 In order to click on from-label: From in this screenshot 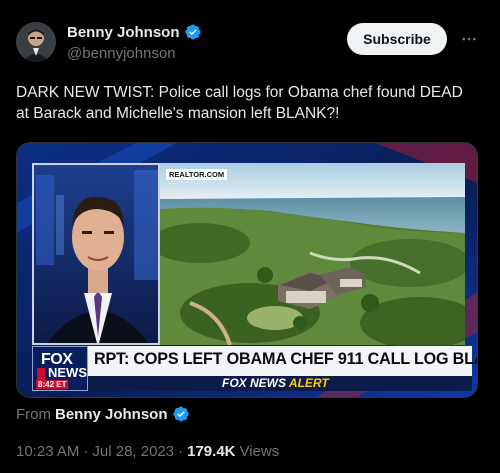, I will do `click(33, 414)`.